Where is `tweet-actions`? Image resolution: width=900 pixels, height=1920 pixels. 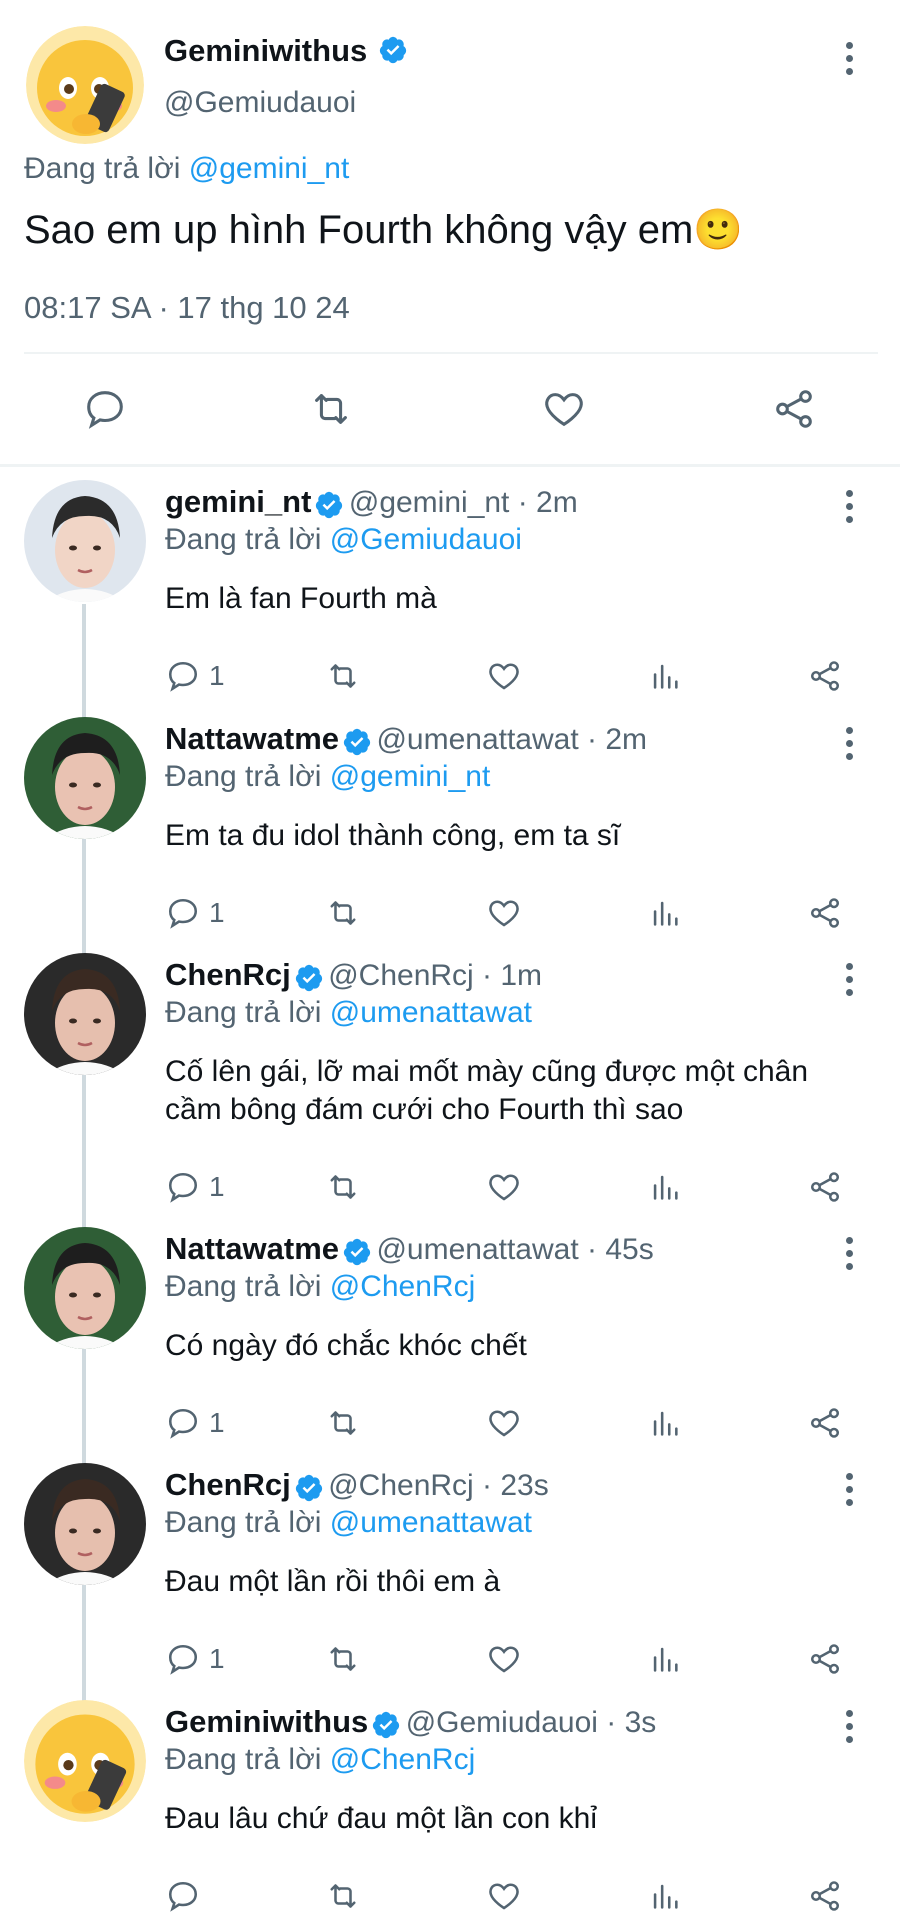
tweet-actions is located at coordinates (450, 1896).